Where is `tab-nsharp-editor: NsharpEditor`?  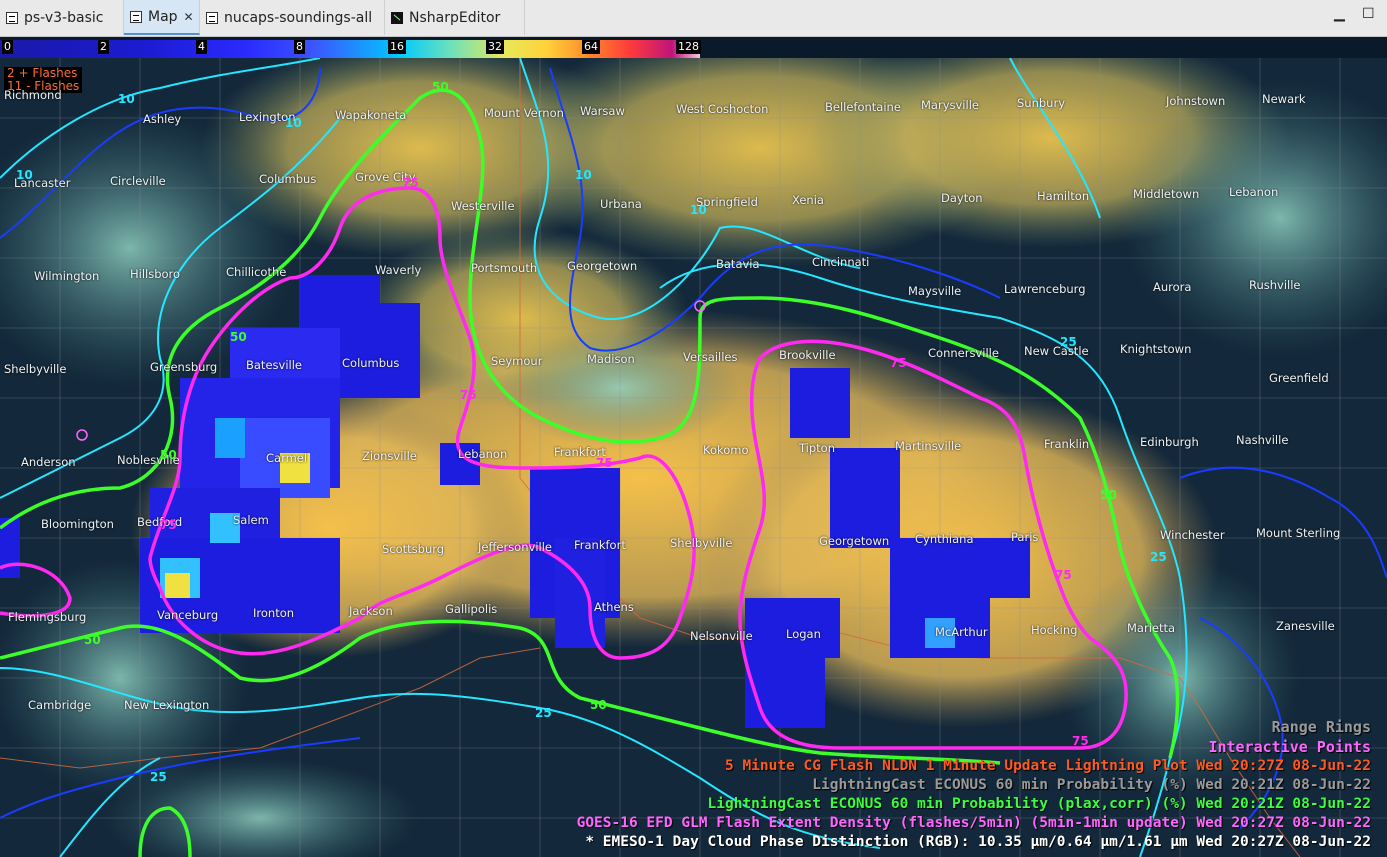
tab-nsharp-editor: NsharpEditor is located at coordinates (455, 17).